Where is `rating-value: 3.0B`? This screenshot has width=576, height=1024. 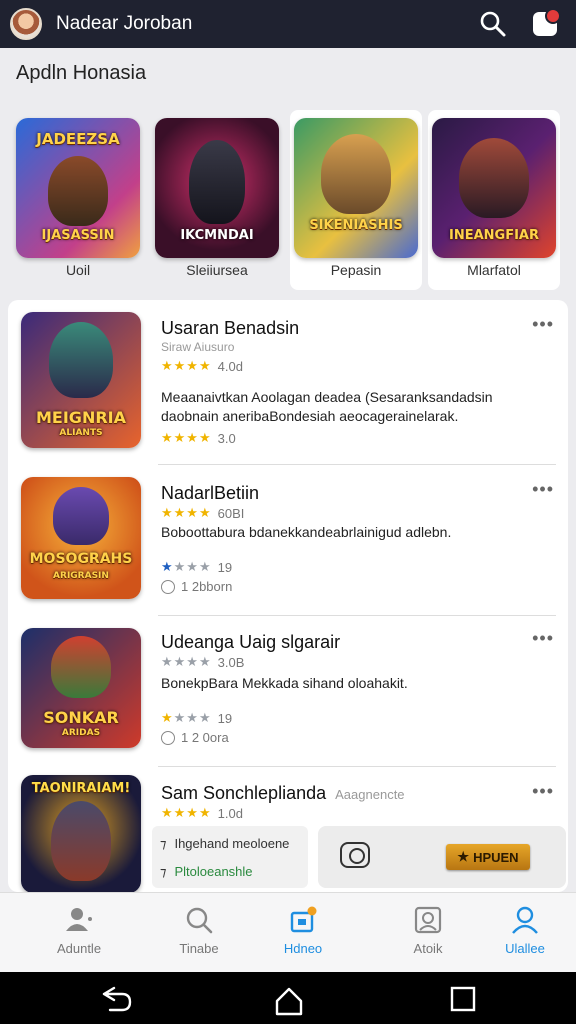 rating-value: 3.0B is located at coordinates (231, 662).